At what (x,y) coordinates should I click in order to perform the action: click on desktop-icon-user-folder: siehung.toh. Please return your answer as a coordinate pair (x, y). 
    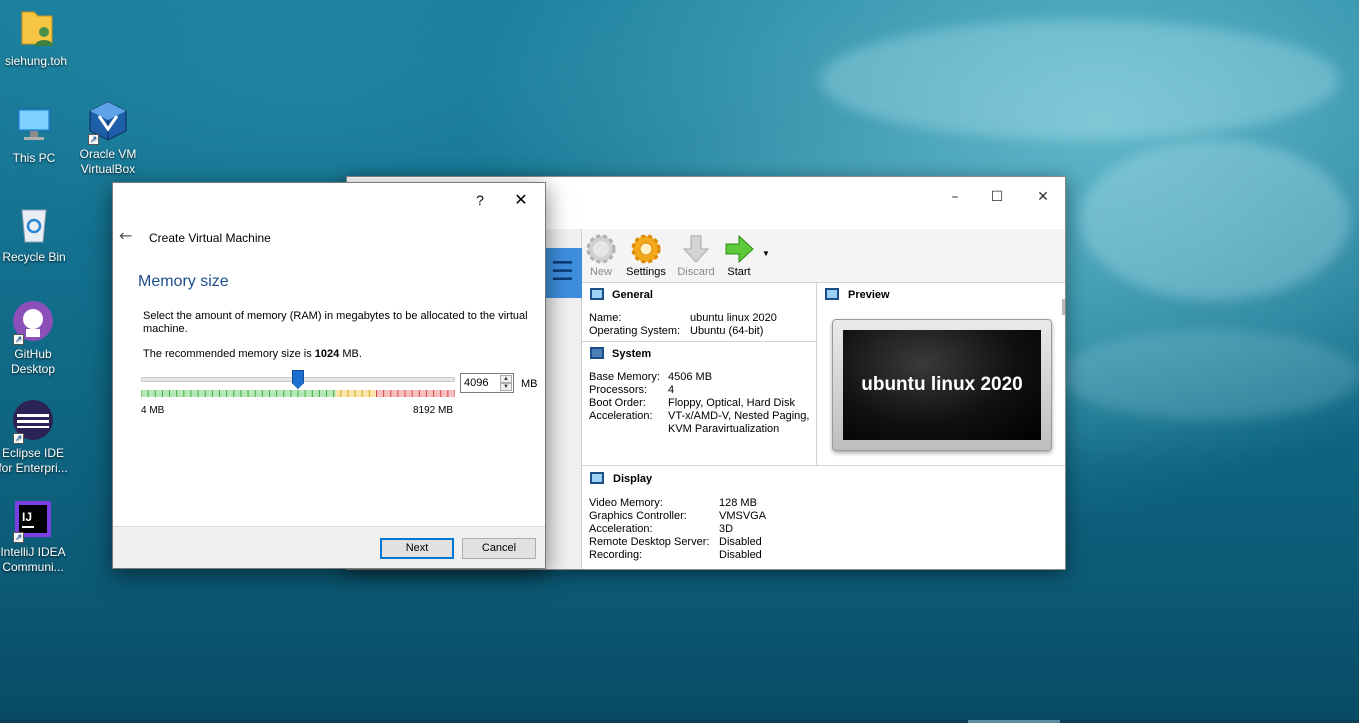
    Looking at the image, I should click on (36, 37).